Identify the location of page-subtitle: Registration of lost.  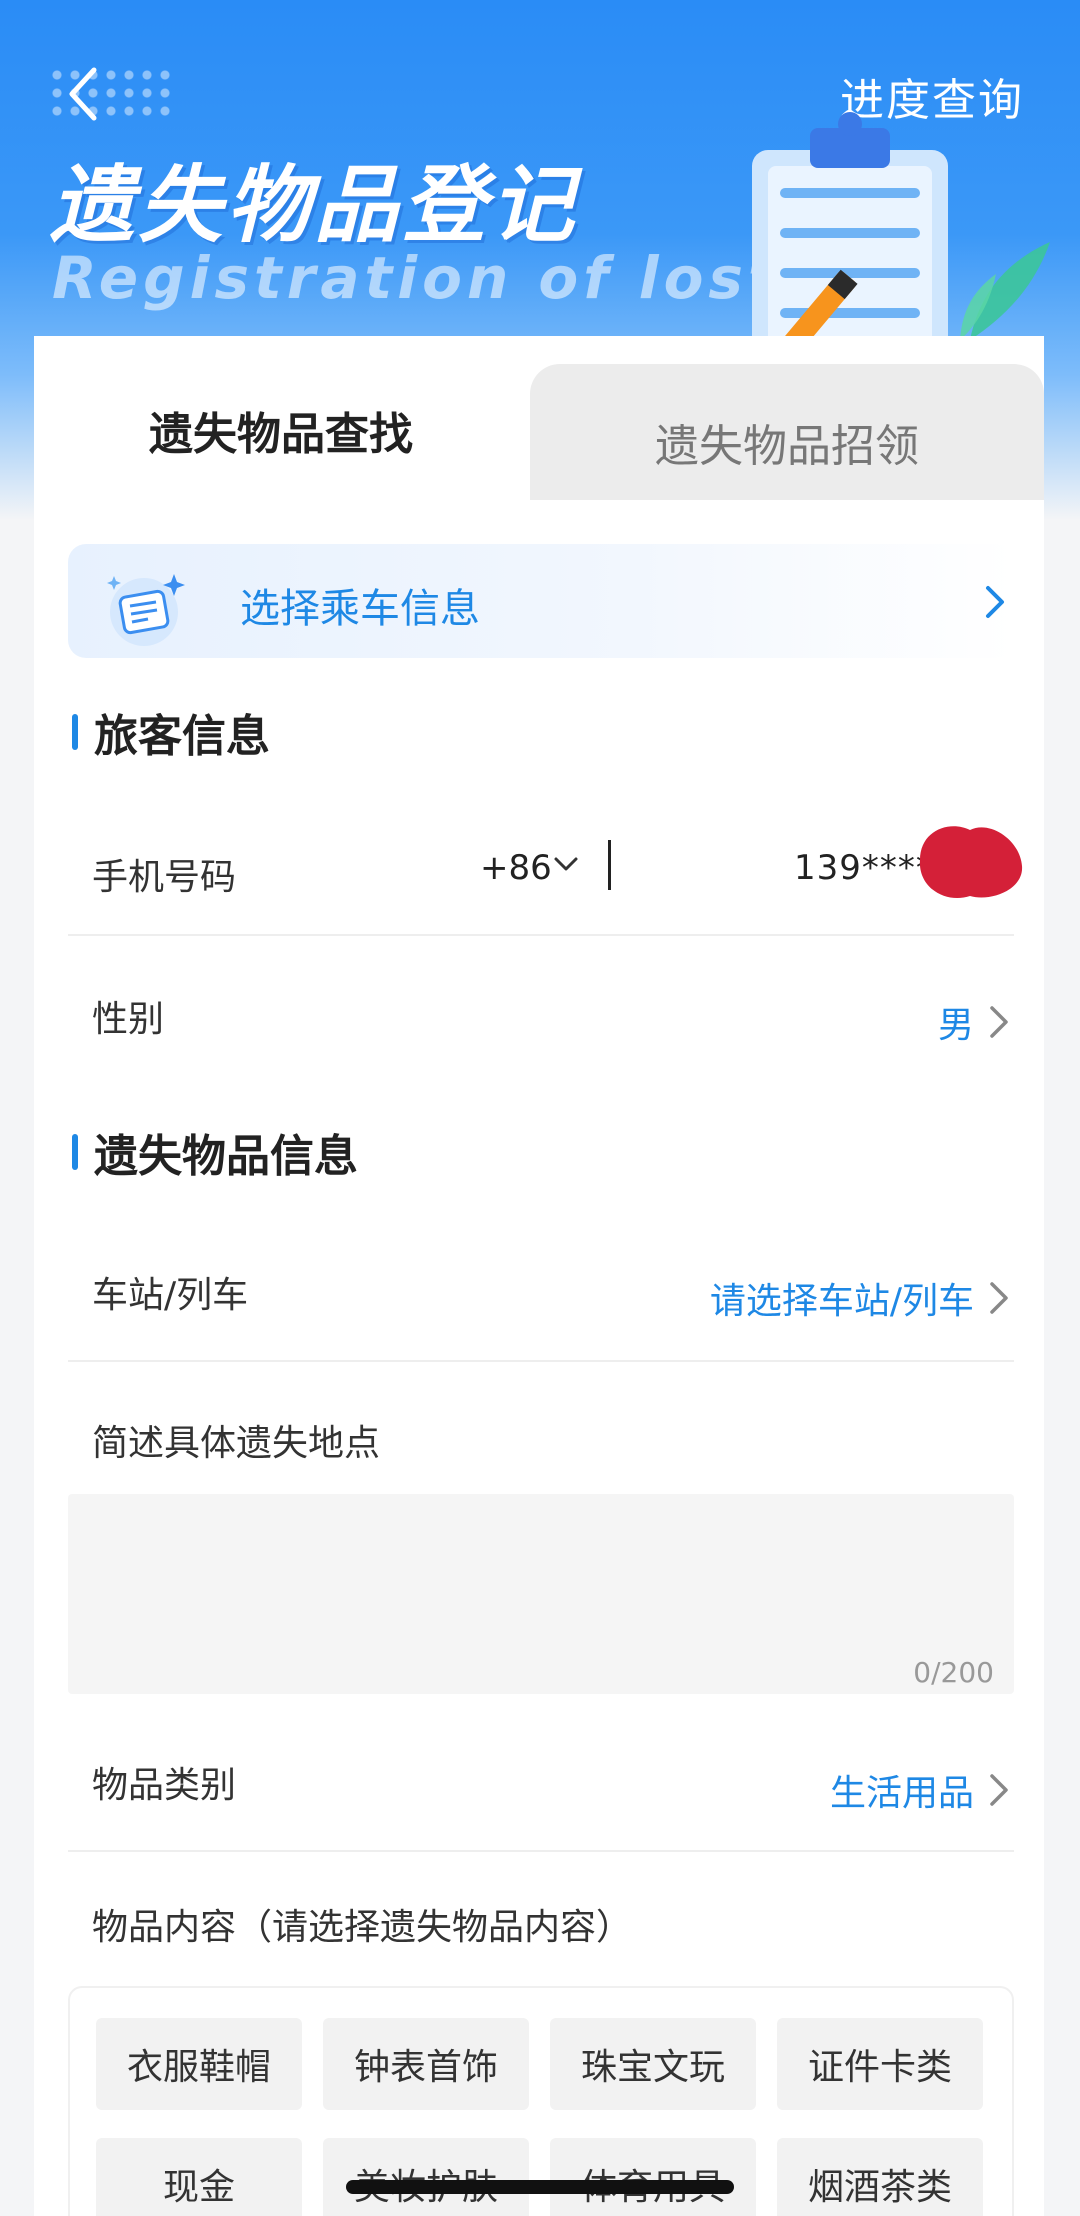
(416, 278).